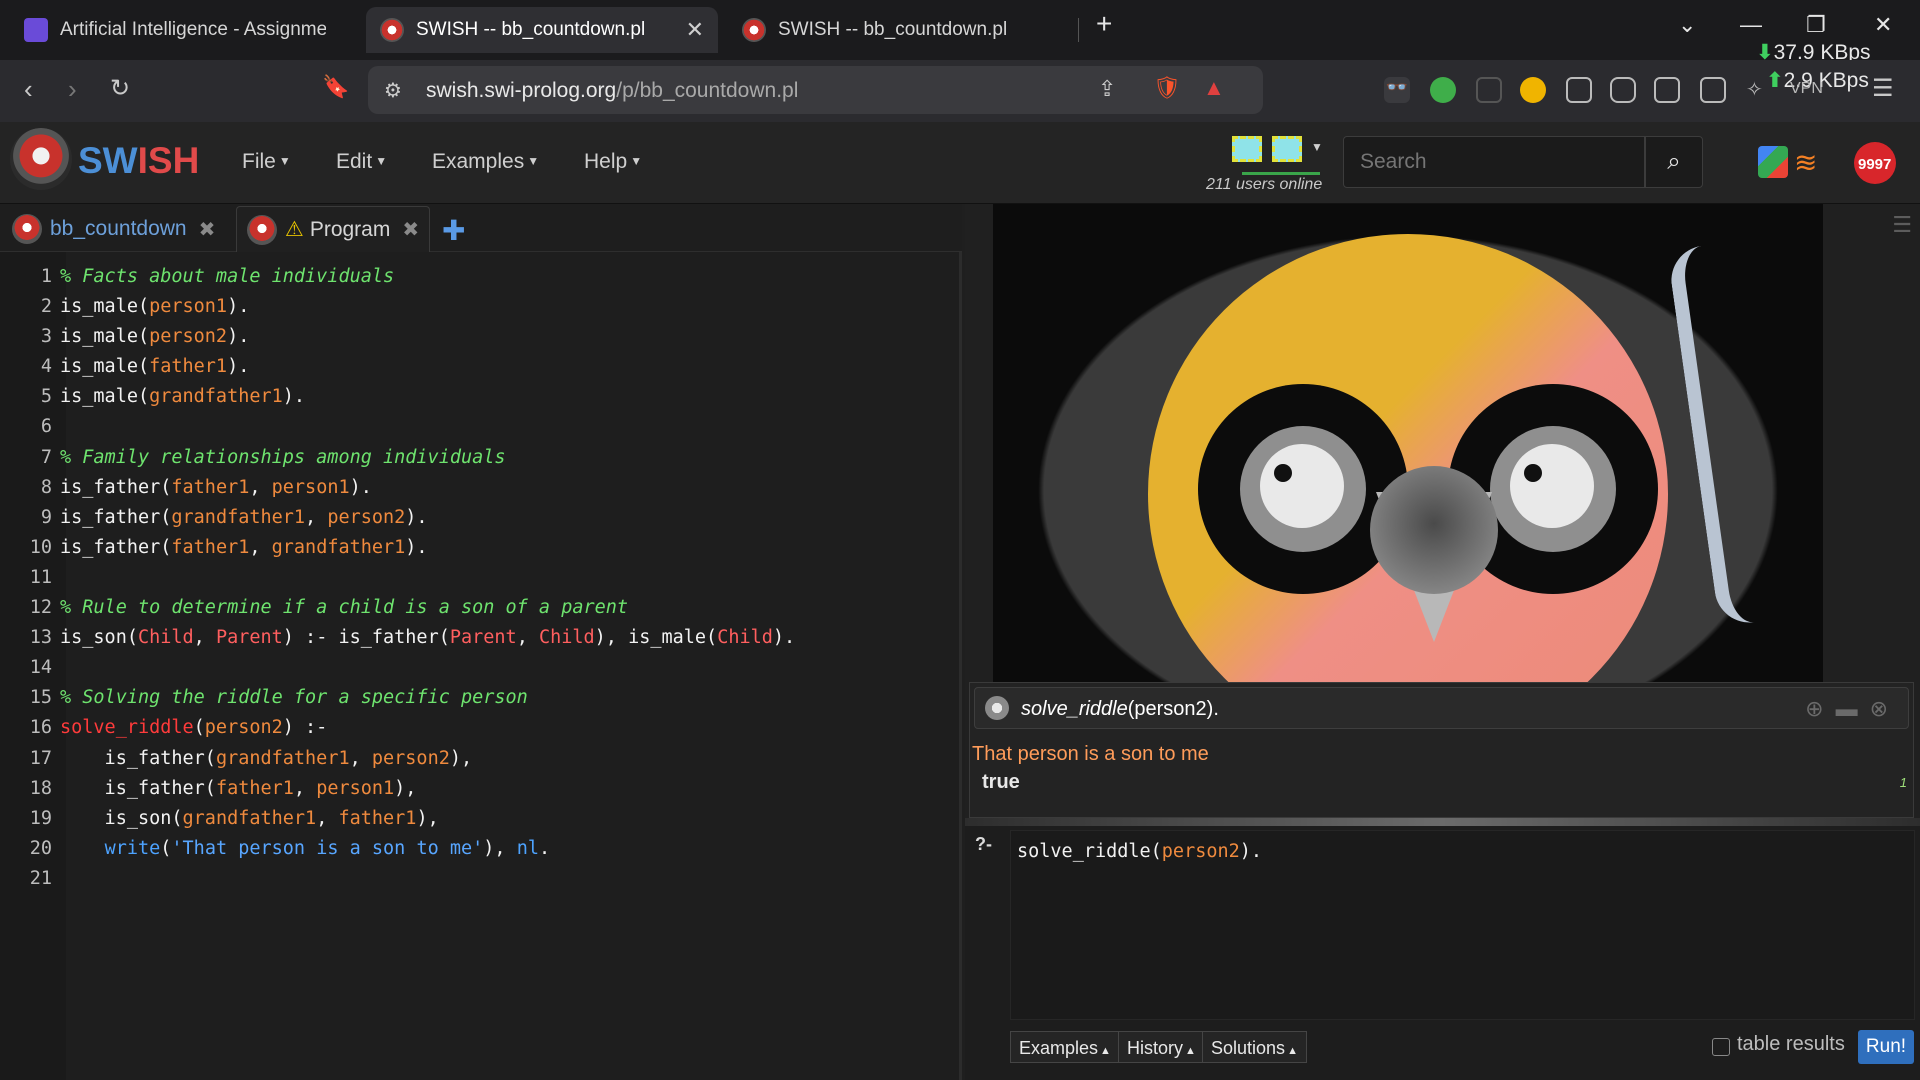  What do you see at coordinates (1885, 708) in the screenshot?
I see `close-query-icon: ⊗` at bounding box center [1885, 708].